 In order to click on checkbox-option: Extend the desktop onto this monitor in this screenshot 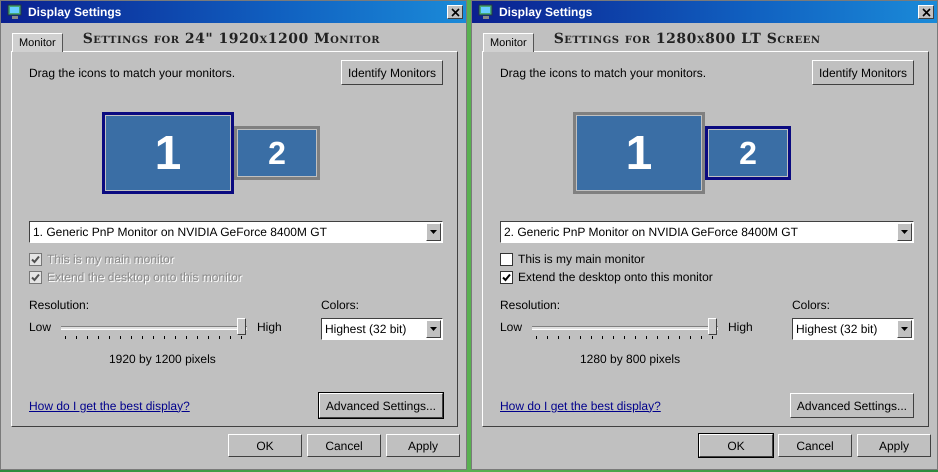, I will do `click(707, 277)`.